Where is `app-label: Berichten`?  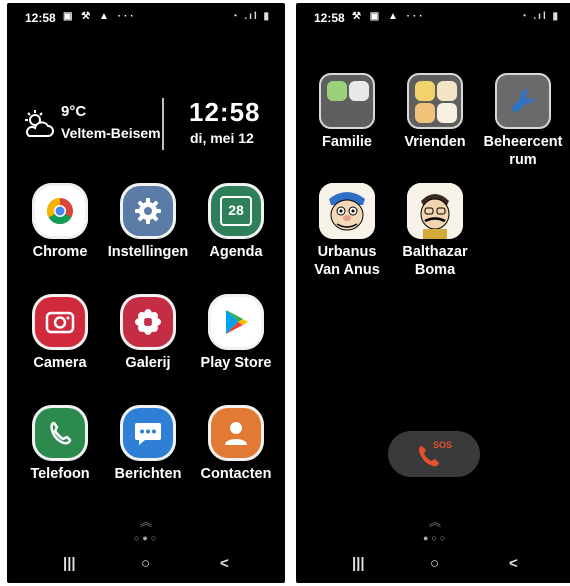
app-label: Berichten is located at coordinates (148, 474).